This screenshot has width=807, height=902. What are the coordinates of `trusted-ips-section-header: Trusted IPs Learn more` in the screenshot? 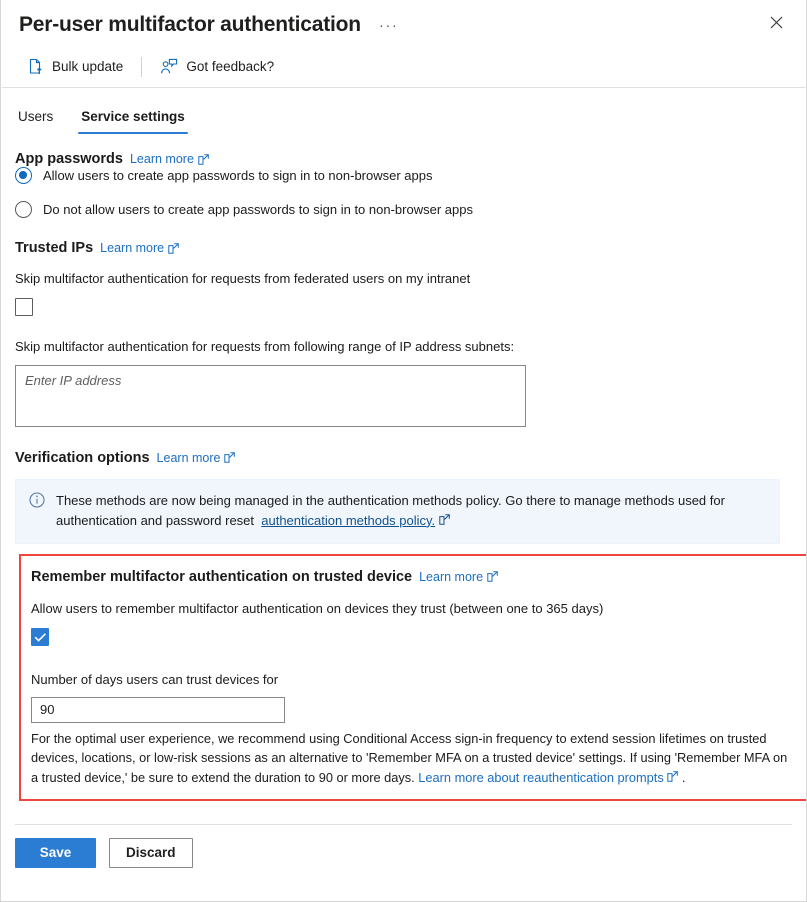 It's located at (403, 248).